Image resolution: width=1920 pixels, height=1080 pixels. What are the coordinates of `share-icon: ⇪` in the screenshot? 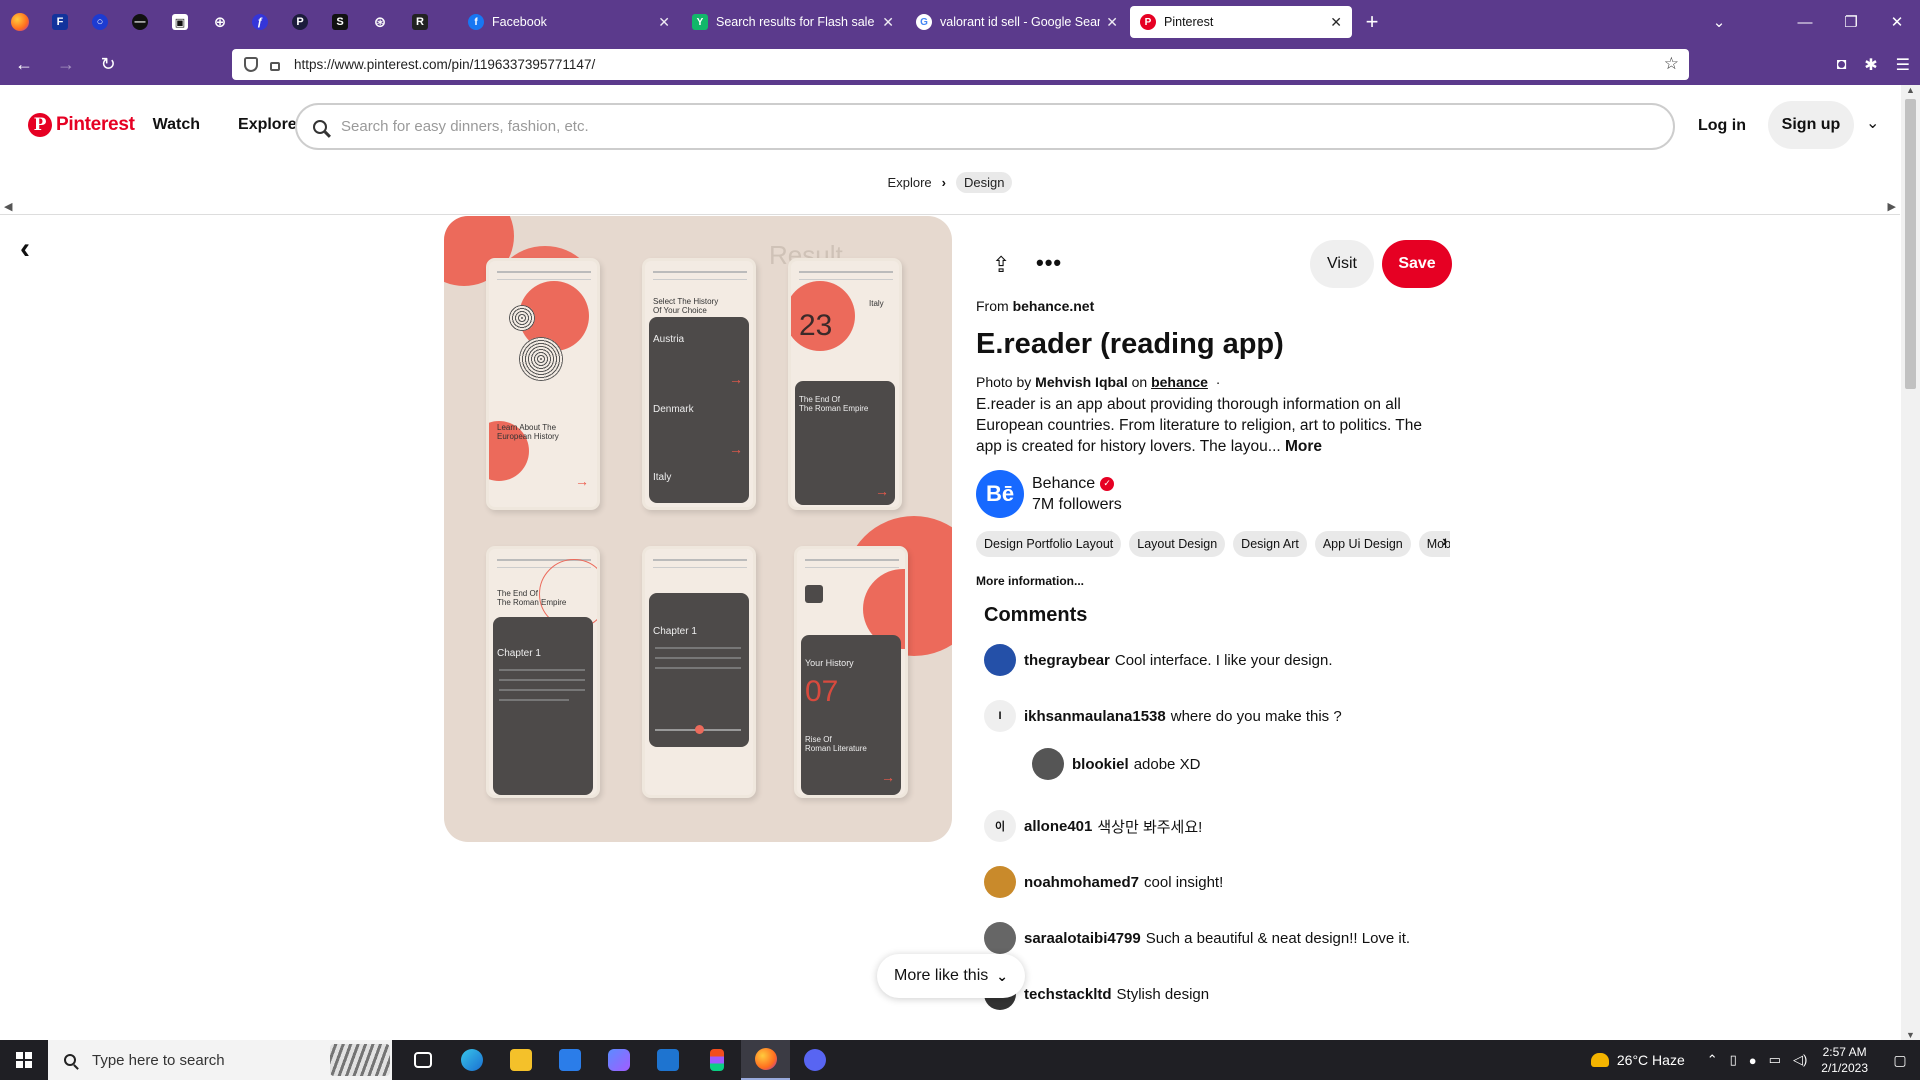 It's located at (1001, 265).